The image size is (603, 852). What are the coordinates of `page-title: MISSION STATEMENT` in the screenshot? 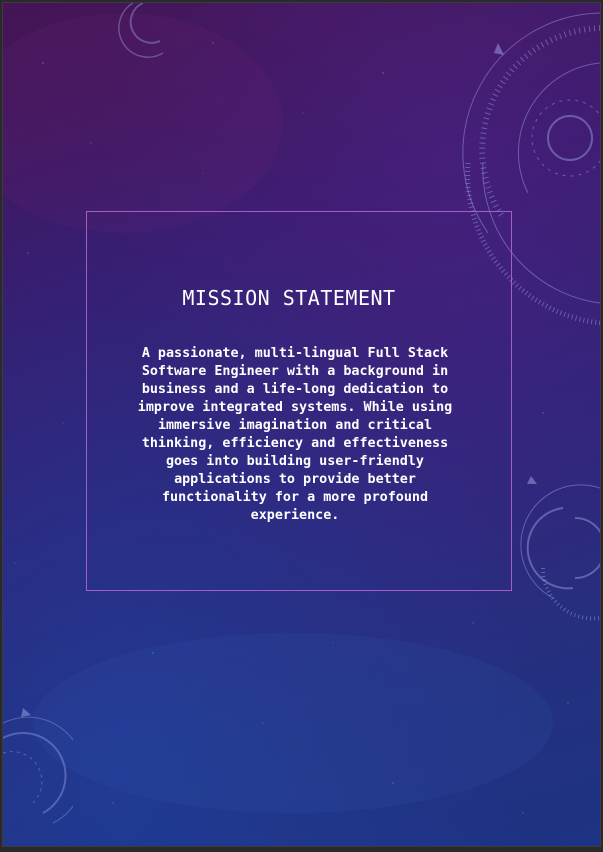 It's located at (289, 298).